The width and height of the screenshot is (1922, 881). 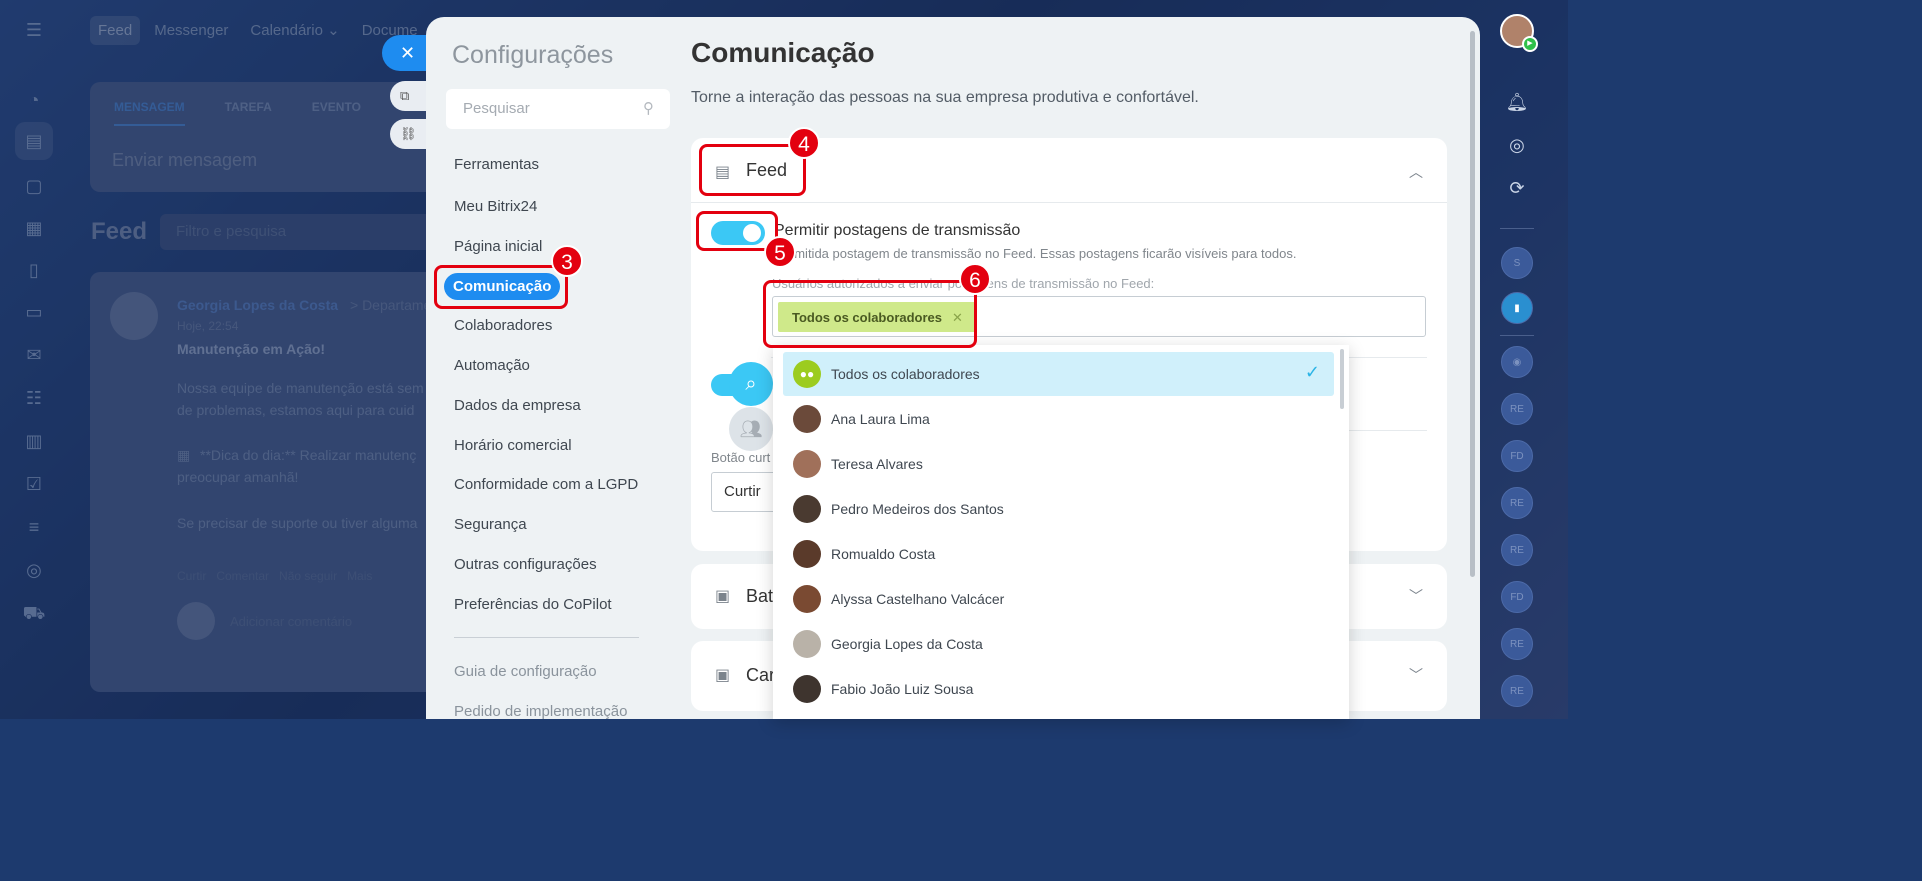 What do you see at coordinates (1058, 374) in the screenshot?
I see `dropdown-item: ●● Todos os colaboradores ✓` at bounding box center [1058, 374].